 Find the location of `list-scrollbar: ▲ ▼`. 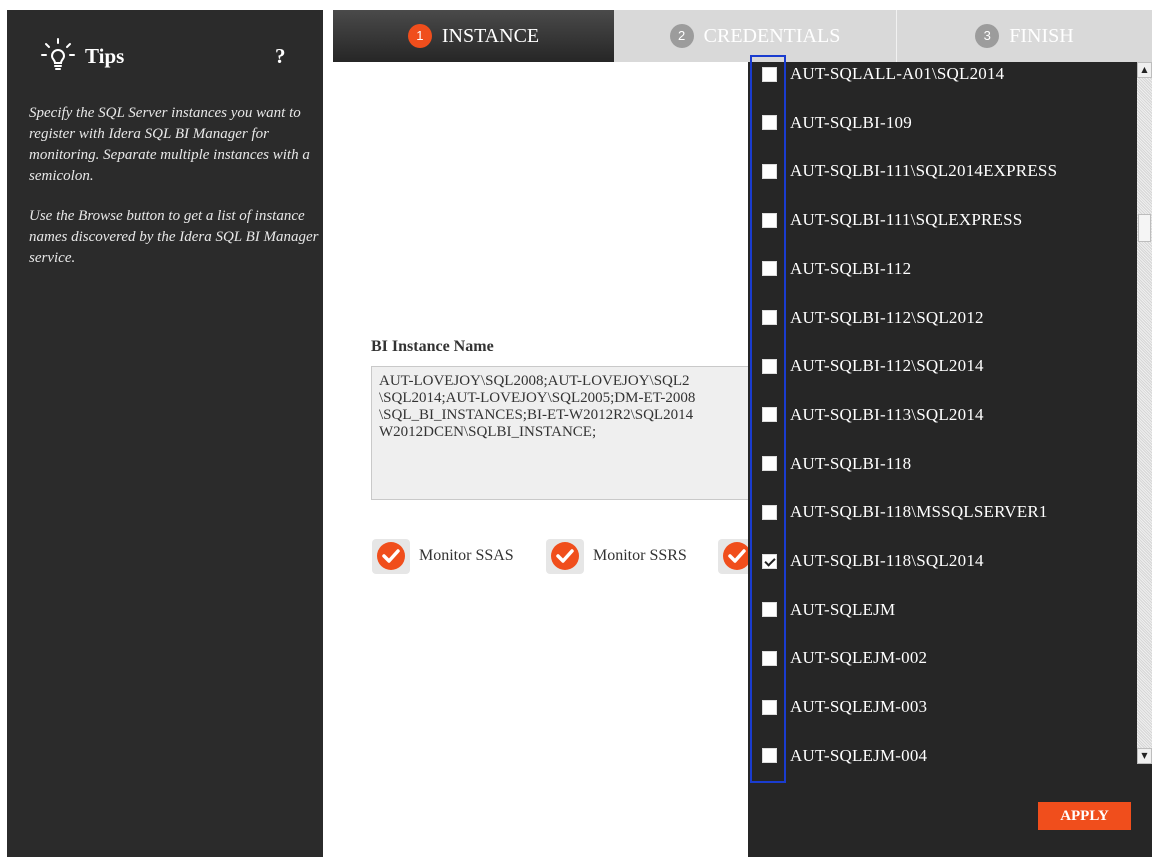

list-scrollbar: ▲ ▼ is located at coordinates (1144, 413).